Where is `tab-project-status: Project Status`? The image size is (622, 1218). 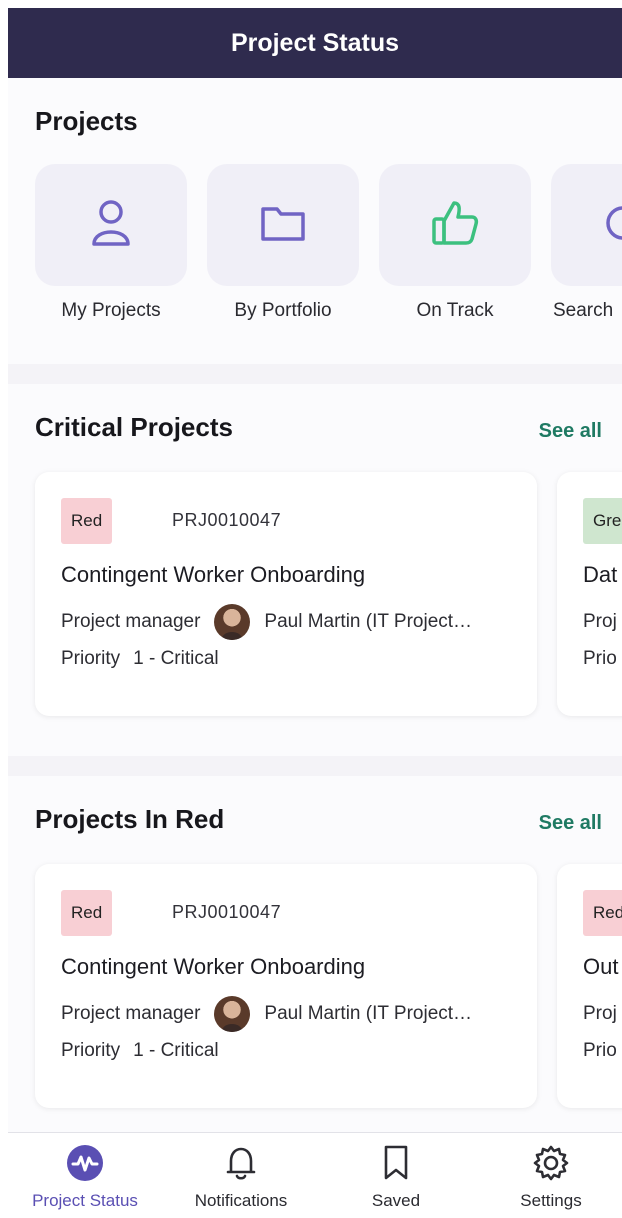 tab-project-status: Project Status is located at coordinates (85, 1177).